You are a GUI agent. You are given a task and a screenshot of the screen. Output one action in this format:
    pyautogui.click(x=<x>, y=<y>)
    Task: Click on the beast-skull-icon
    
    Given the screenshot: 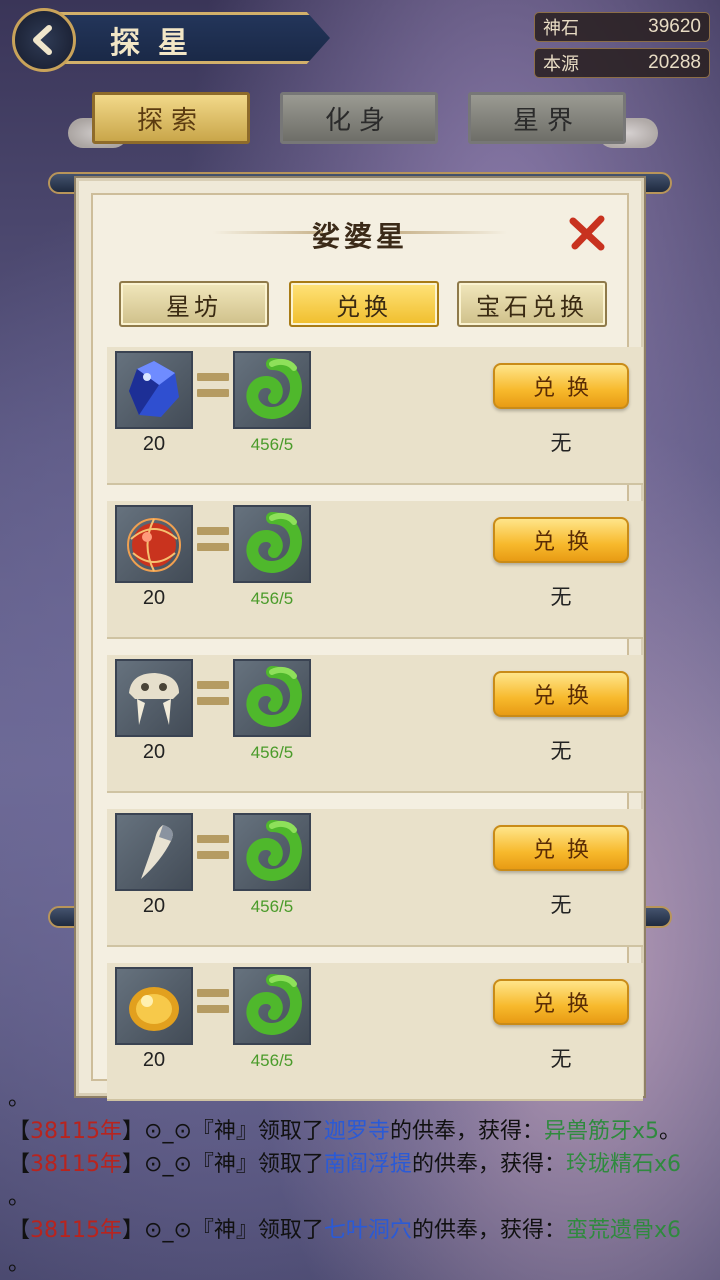 What is the action you would take?
    pyautogui.click(x=154, y=699)
    